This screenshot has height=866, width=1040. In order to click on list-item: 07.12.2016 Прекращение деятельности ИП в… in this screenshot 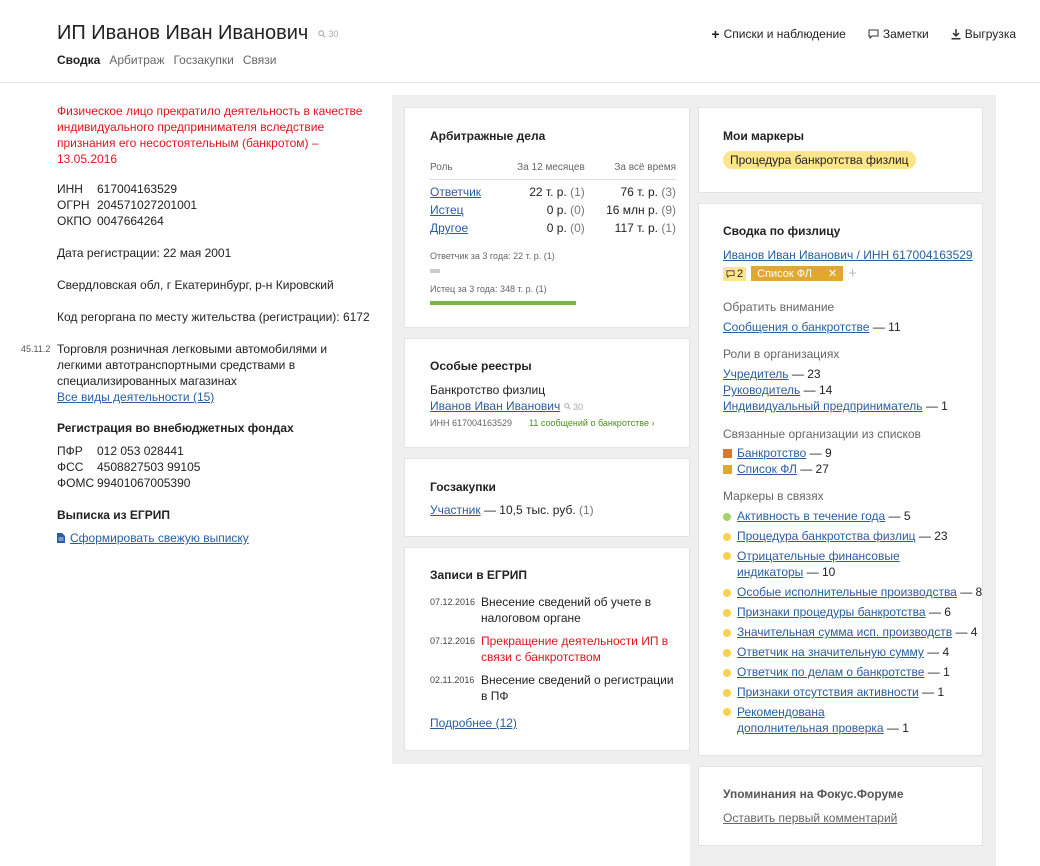, I will do `click(549, 649)`.